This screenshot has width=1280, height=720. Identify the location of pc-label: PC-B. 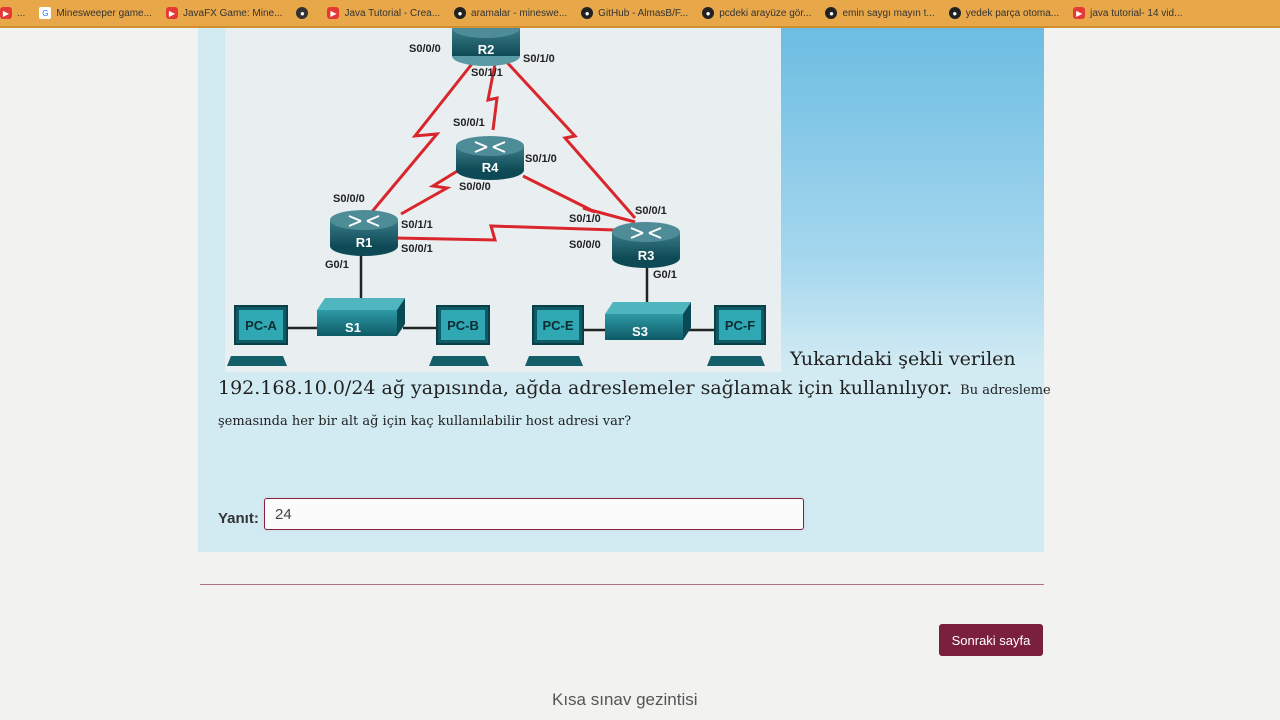
(463, 325).